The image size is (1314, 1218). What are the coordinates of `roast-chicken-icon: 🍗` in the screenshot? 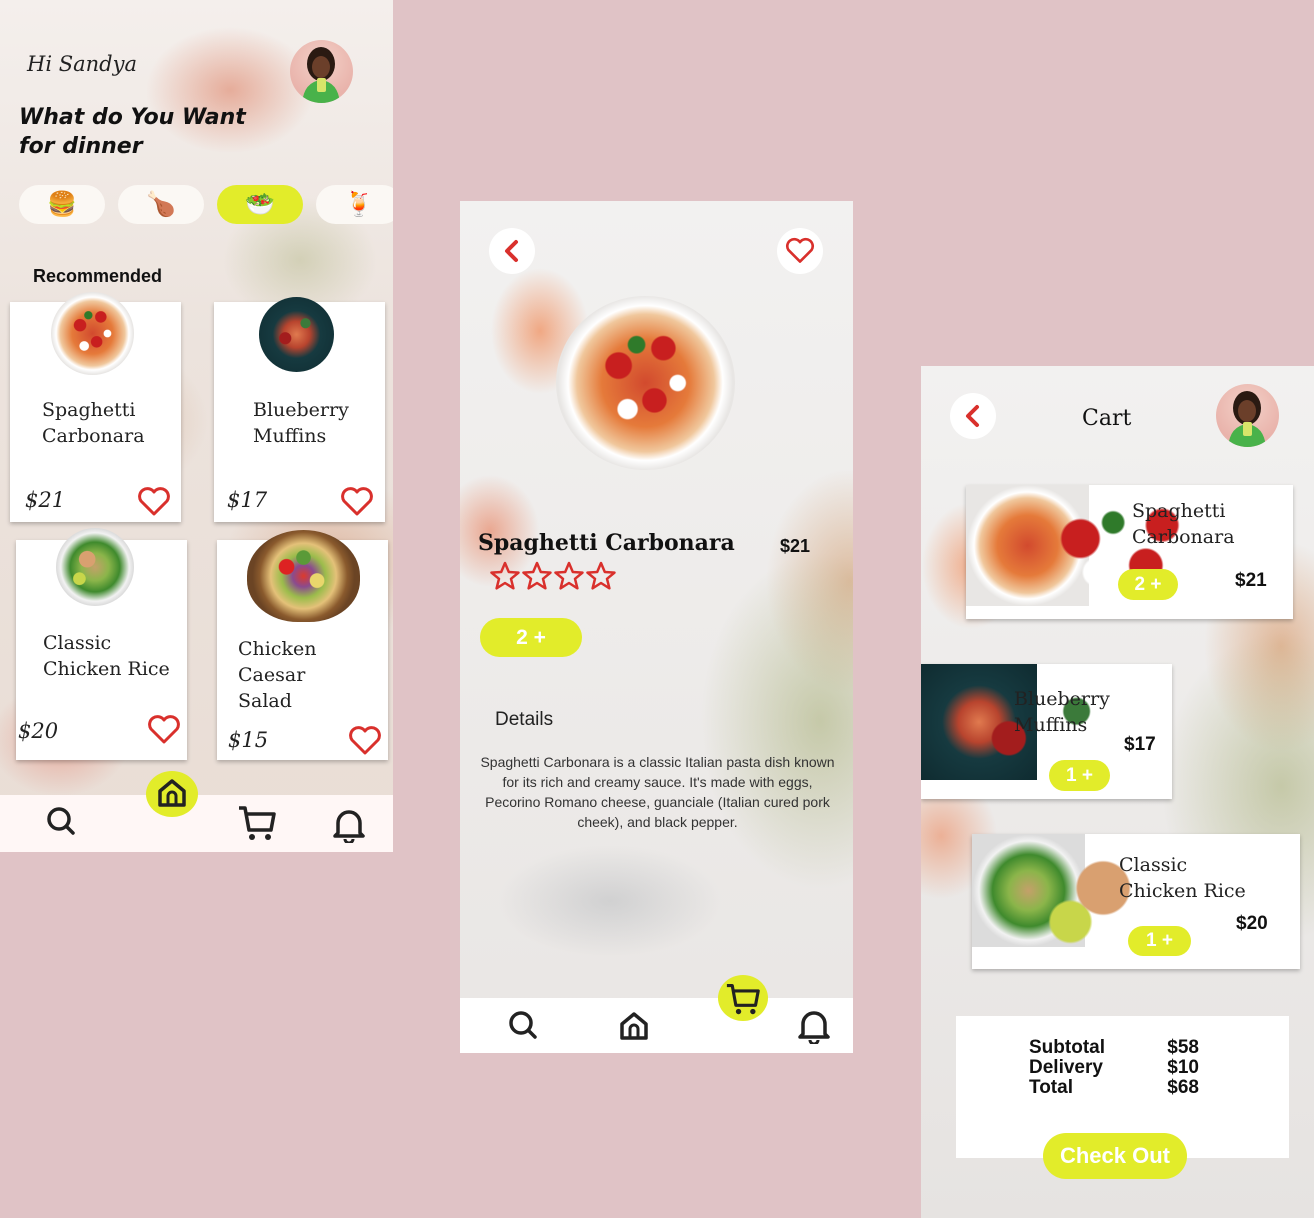 It's located at (161, 204).